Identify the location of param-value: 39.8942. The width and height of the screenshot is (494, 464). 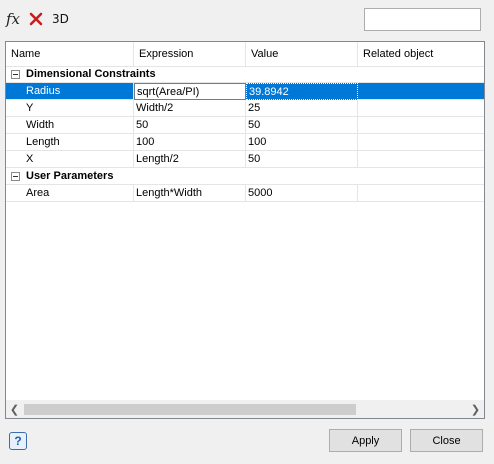
(302, 91).